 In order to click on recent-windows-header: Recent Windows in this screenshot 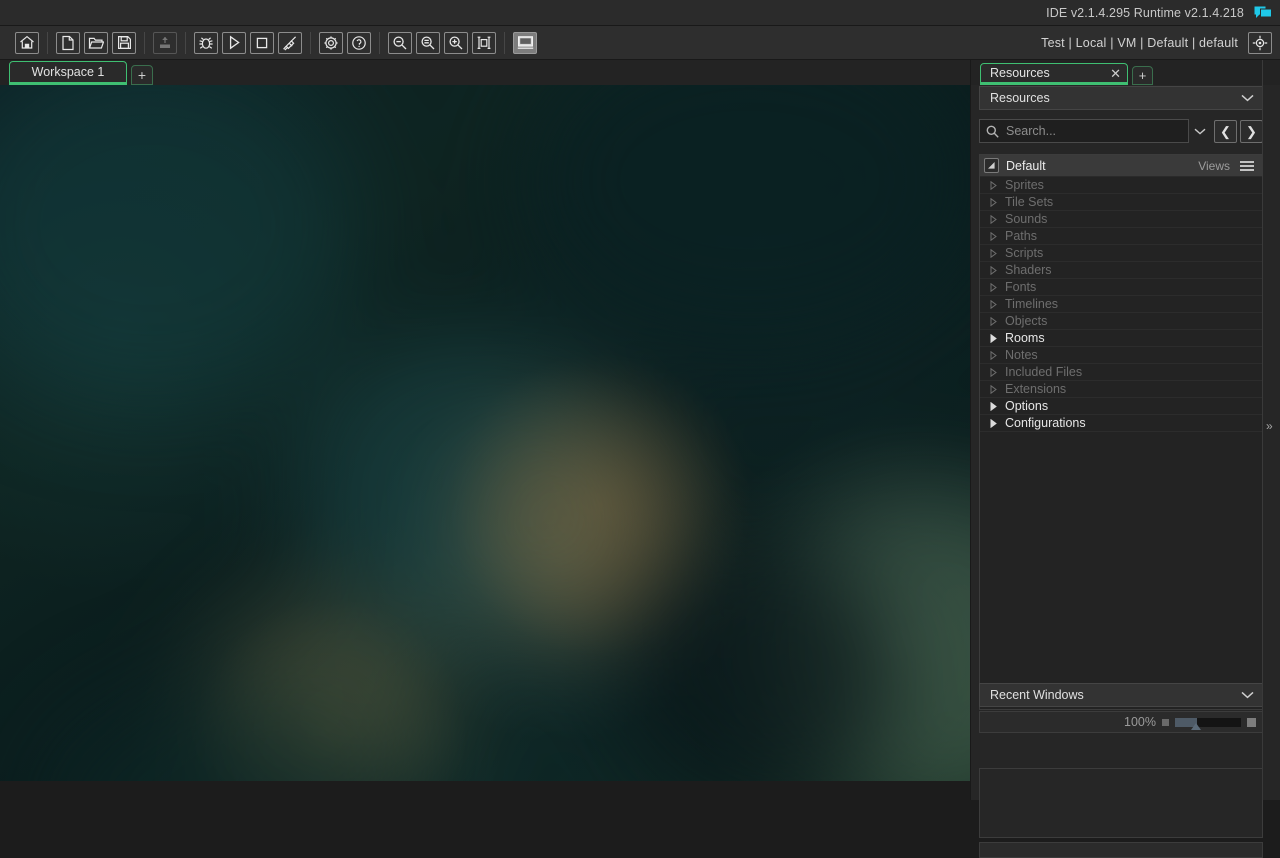, I will do `click(1121, 695)`.